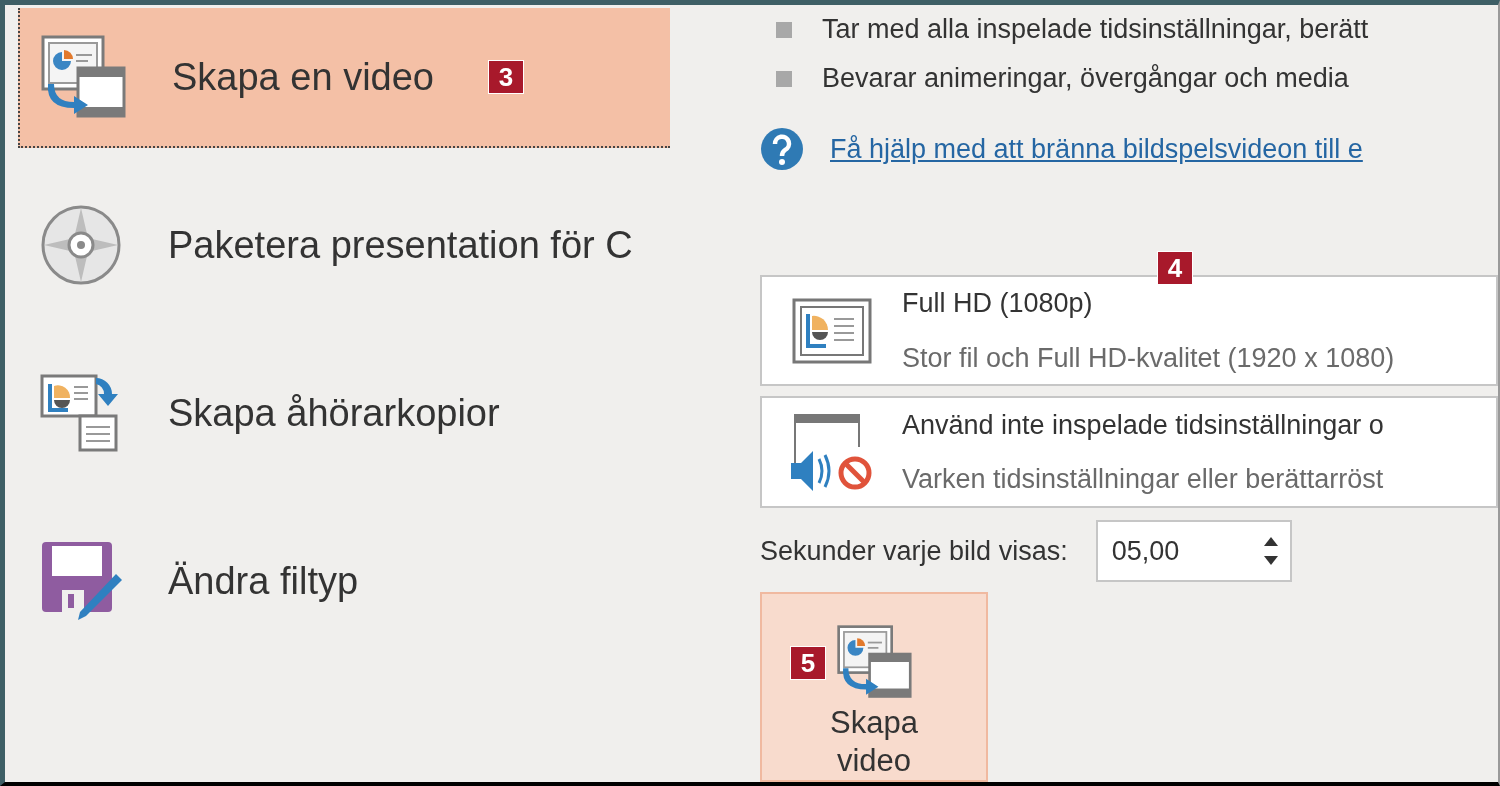 Image resolution: width=1500 pixels, height=786 pixels. What do you see at coordinates (400, 245) in the screenshot?
I see `menu-item-label: Paketera presentation för C` at bounding box center [400, 245].